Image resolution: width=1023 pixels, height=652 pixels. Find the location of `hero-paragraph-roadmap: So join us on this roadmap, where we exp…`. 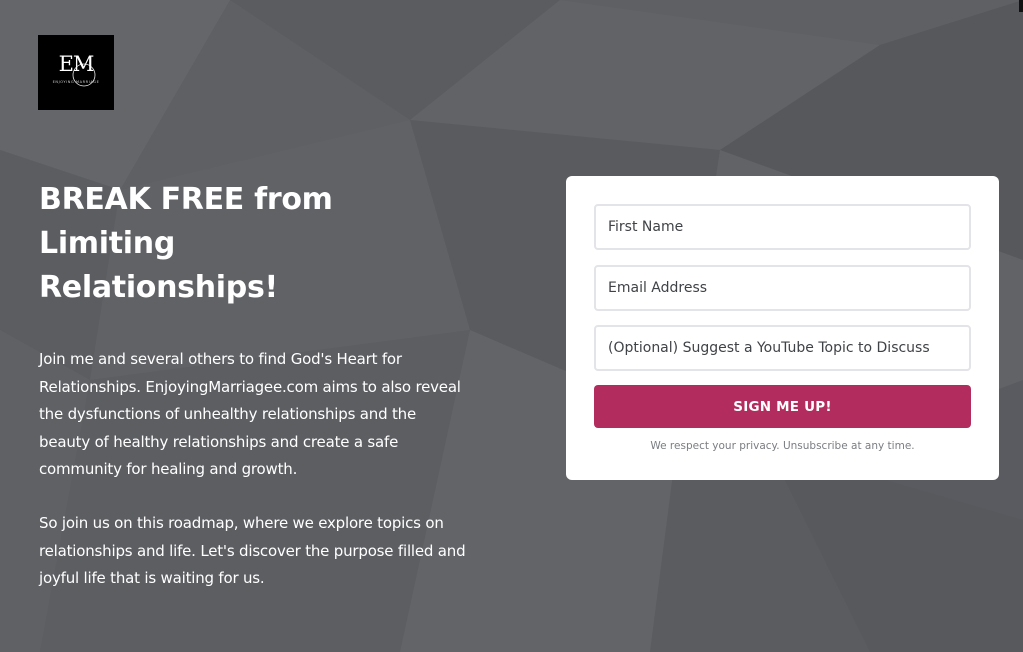

hero-paragraph-roadmap: So join us on this roadmap, where we exp… is located at coordinates (252, 550).